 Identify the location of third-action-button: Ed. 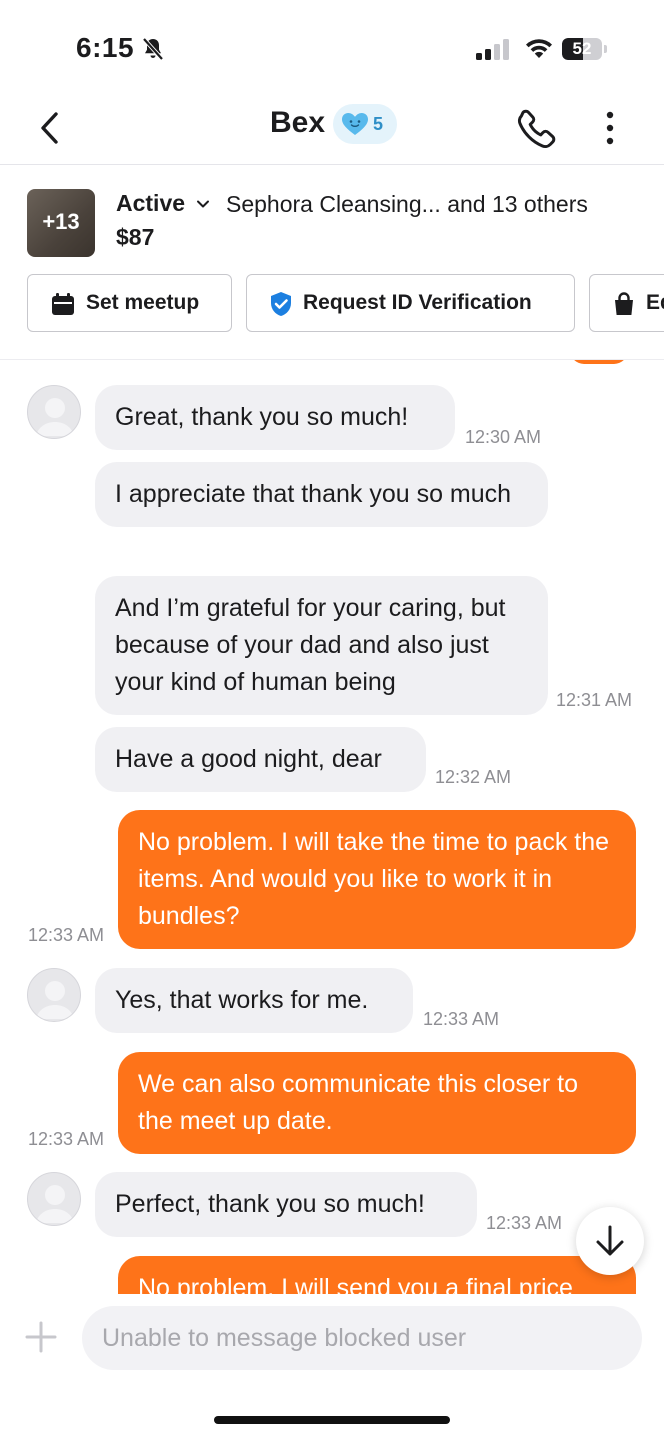
(626, 303).